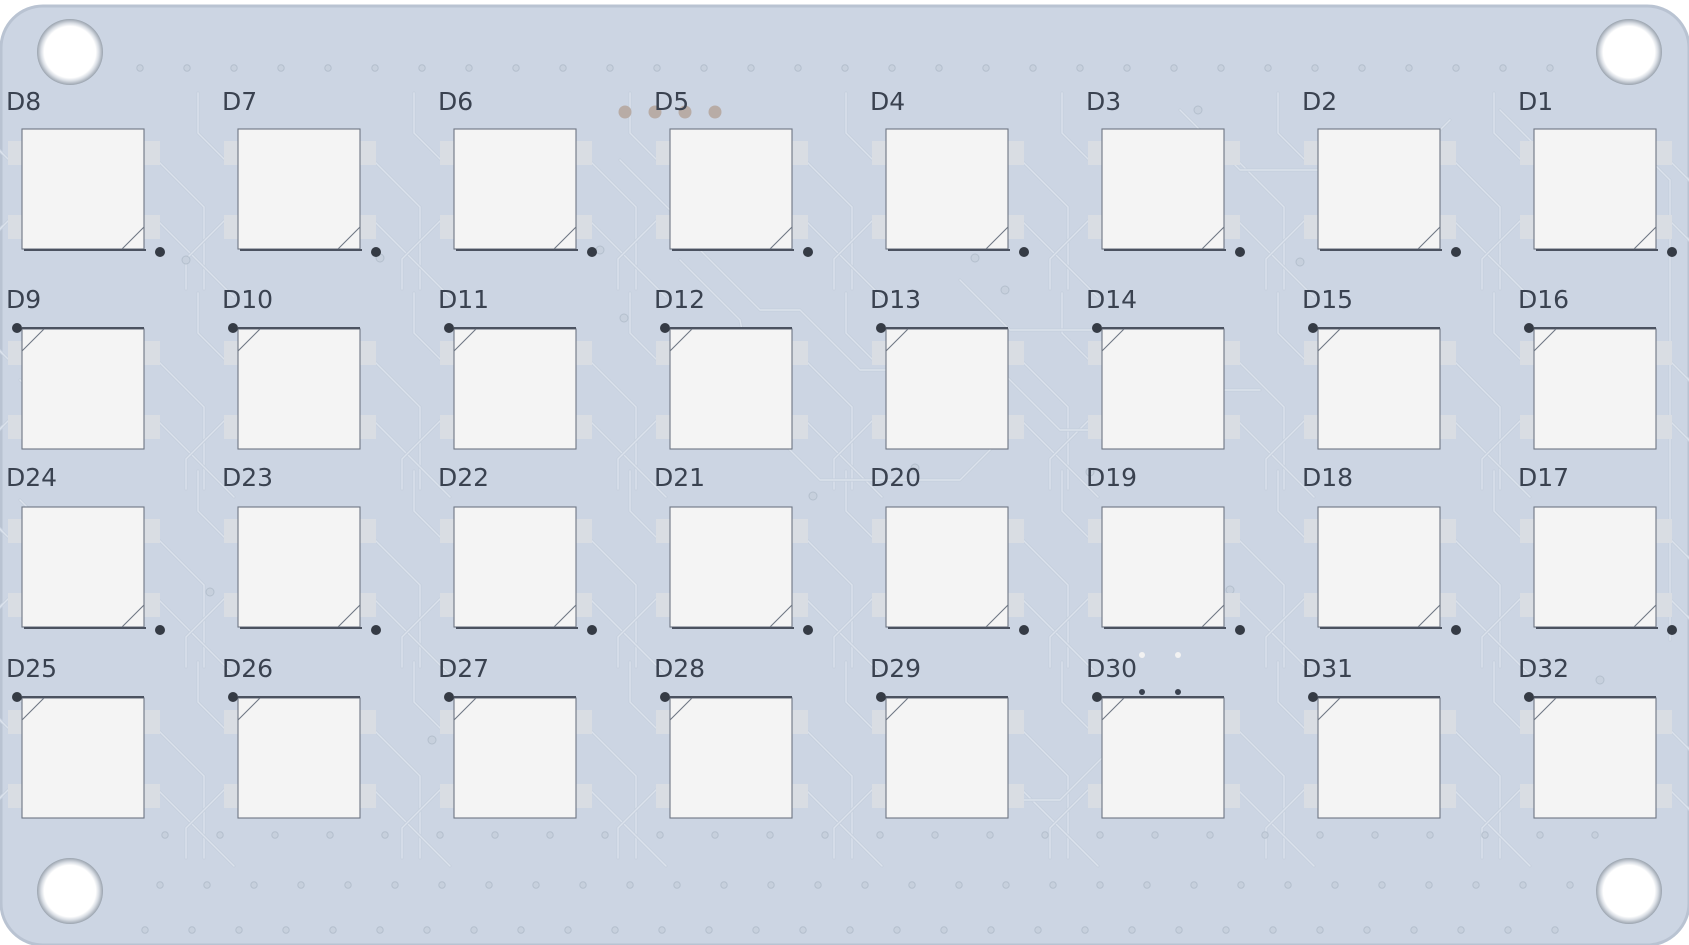 This screenshot has width=1689, height=945. Describe the element at coordinates (463, 477) in the screenshot. I see `led-label: D22` at that location.